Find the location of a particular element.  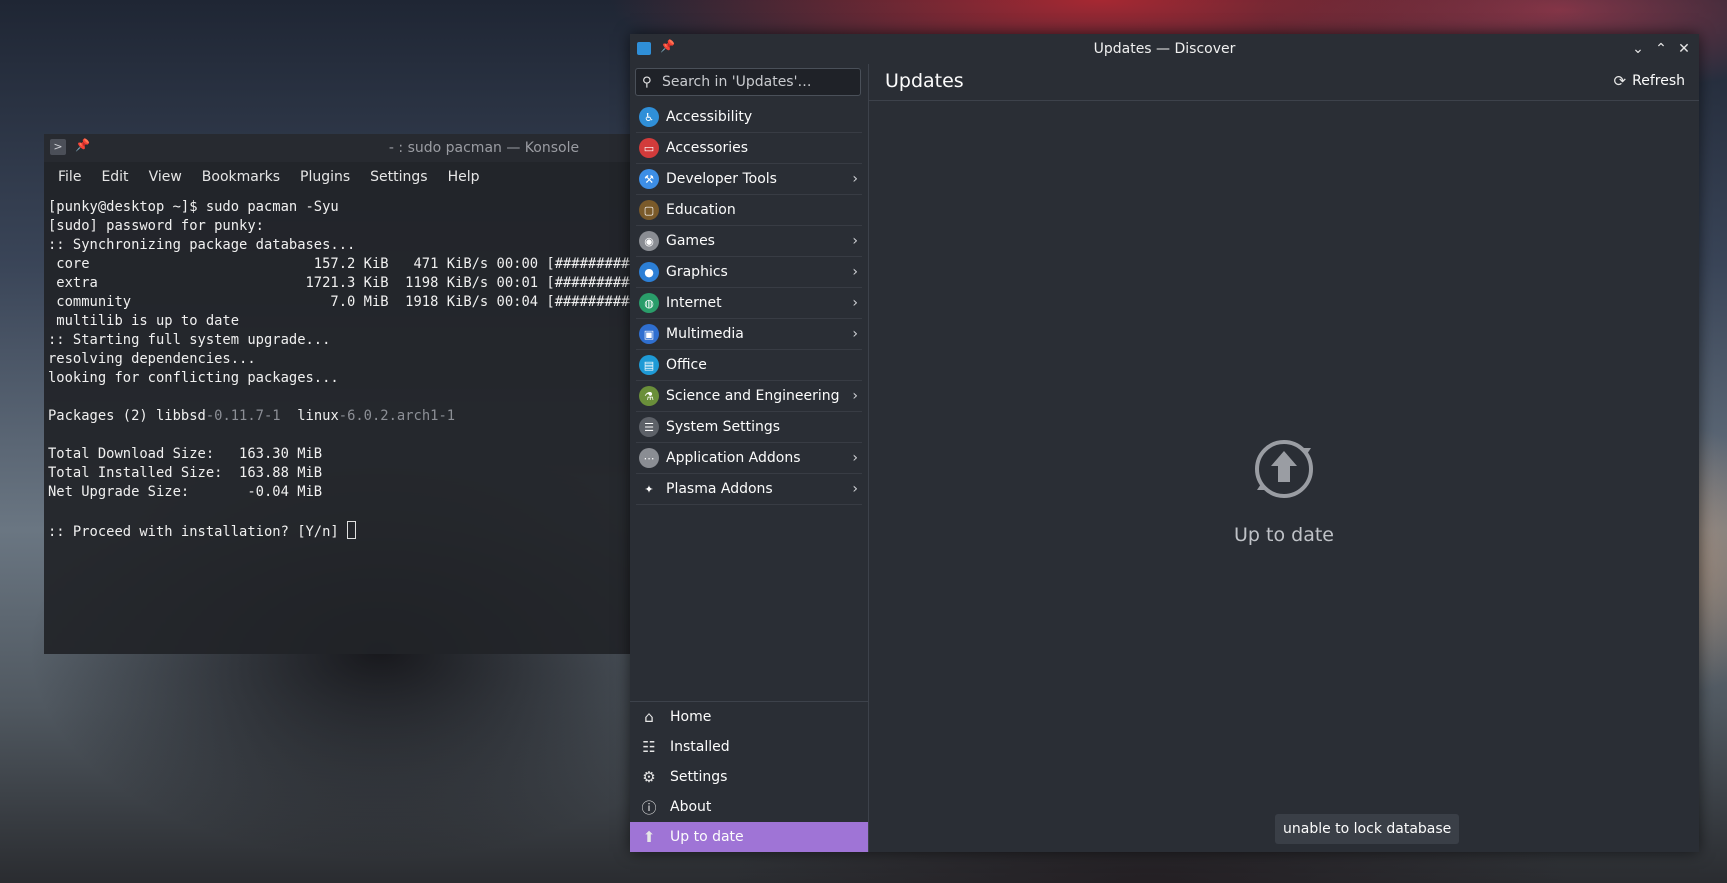

refresh-icon: ⟳ is located at coordinates (1620, 81).